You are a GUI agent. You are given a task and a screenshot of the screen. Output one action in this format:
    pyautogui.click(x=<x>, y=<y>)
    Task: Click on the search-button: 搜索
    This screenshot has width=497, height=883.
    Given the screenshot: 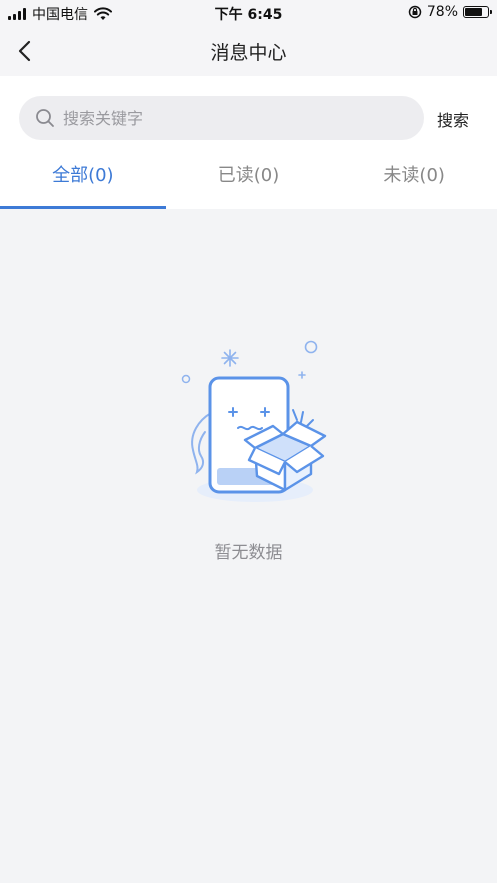 What is the action you would take?
    pyautogui.click(x=453, y=119)
    